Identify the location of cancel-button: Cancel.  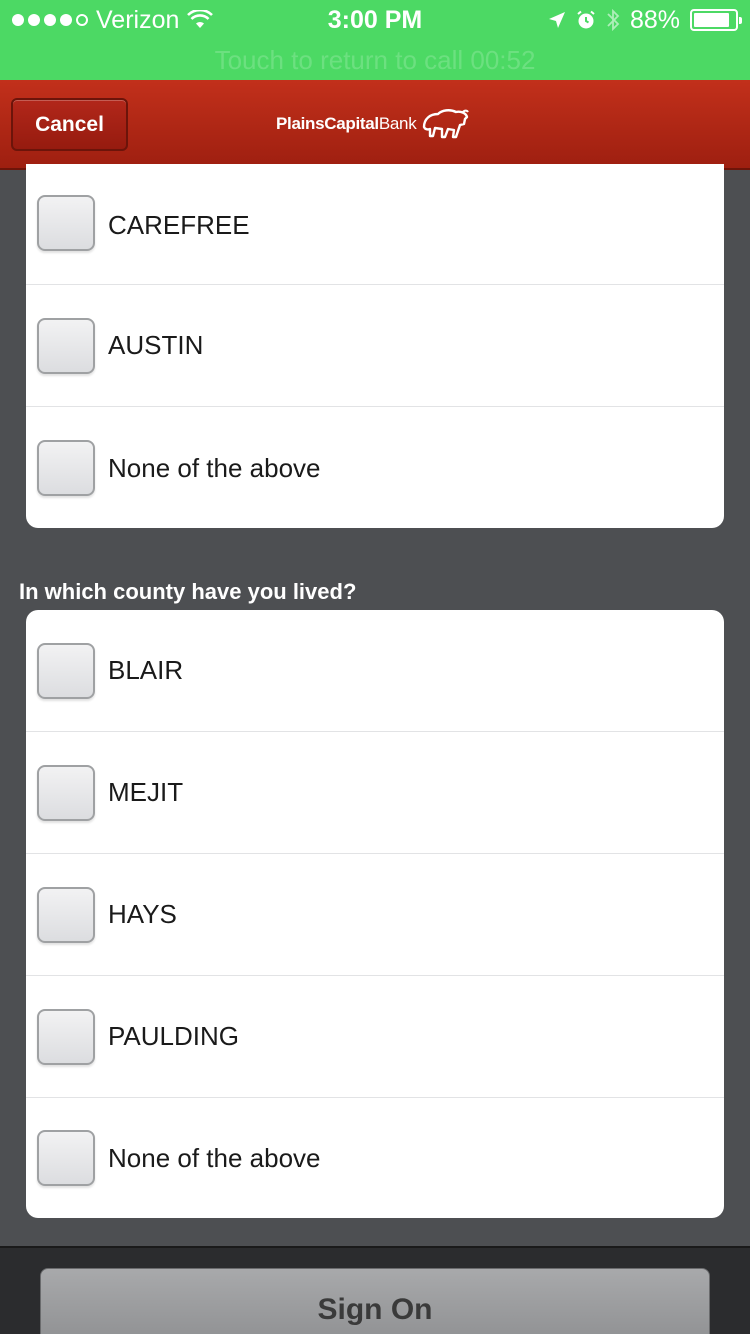
(69, 124).